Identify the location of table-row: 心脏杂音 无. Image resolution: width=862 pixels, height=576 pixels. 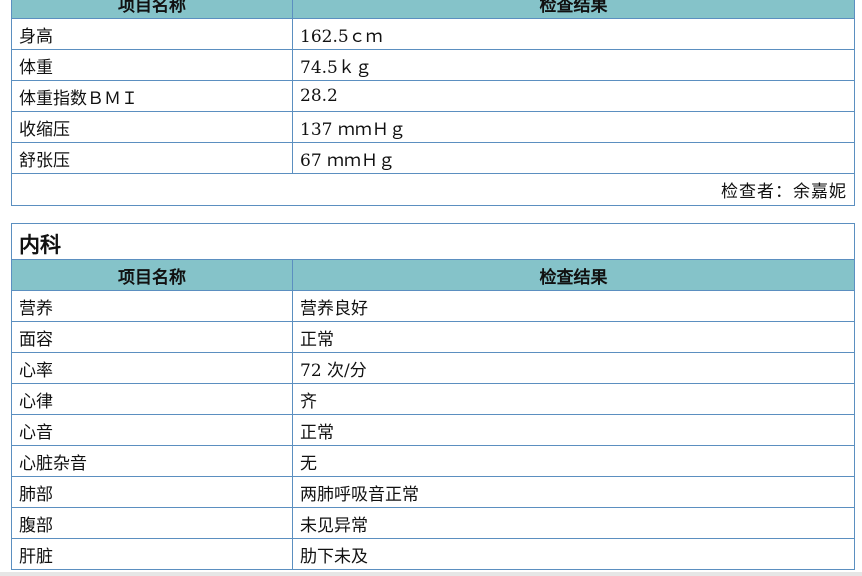
(433, 461).